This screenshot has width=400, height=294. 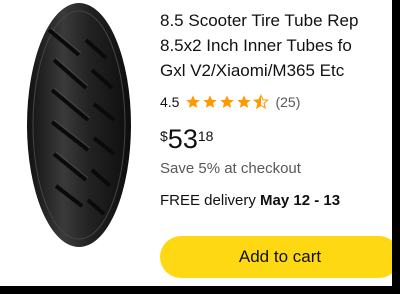 What do you see at coordinates (170, 102) in the screenshot?
I see `rating-value: 4.5` at bounding box center [170, 102].